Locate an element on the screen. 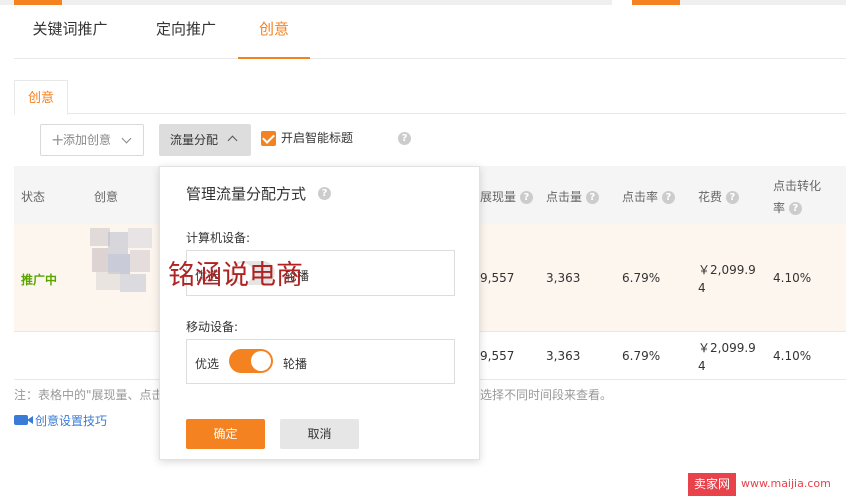 The height and width of the screenshot is (496, 846). video-camera-icon is located at coordinates (23, 420).